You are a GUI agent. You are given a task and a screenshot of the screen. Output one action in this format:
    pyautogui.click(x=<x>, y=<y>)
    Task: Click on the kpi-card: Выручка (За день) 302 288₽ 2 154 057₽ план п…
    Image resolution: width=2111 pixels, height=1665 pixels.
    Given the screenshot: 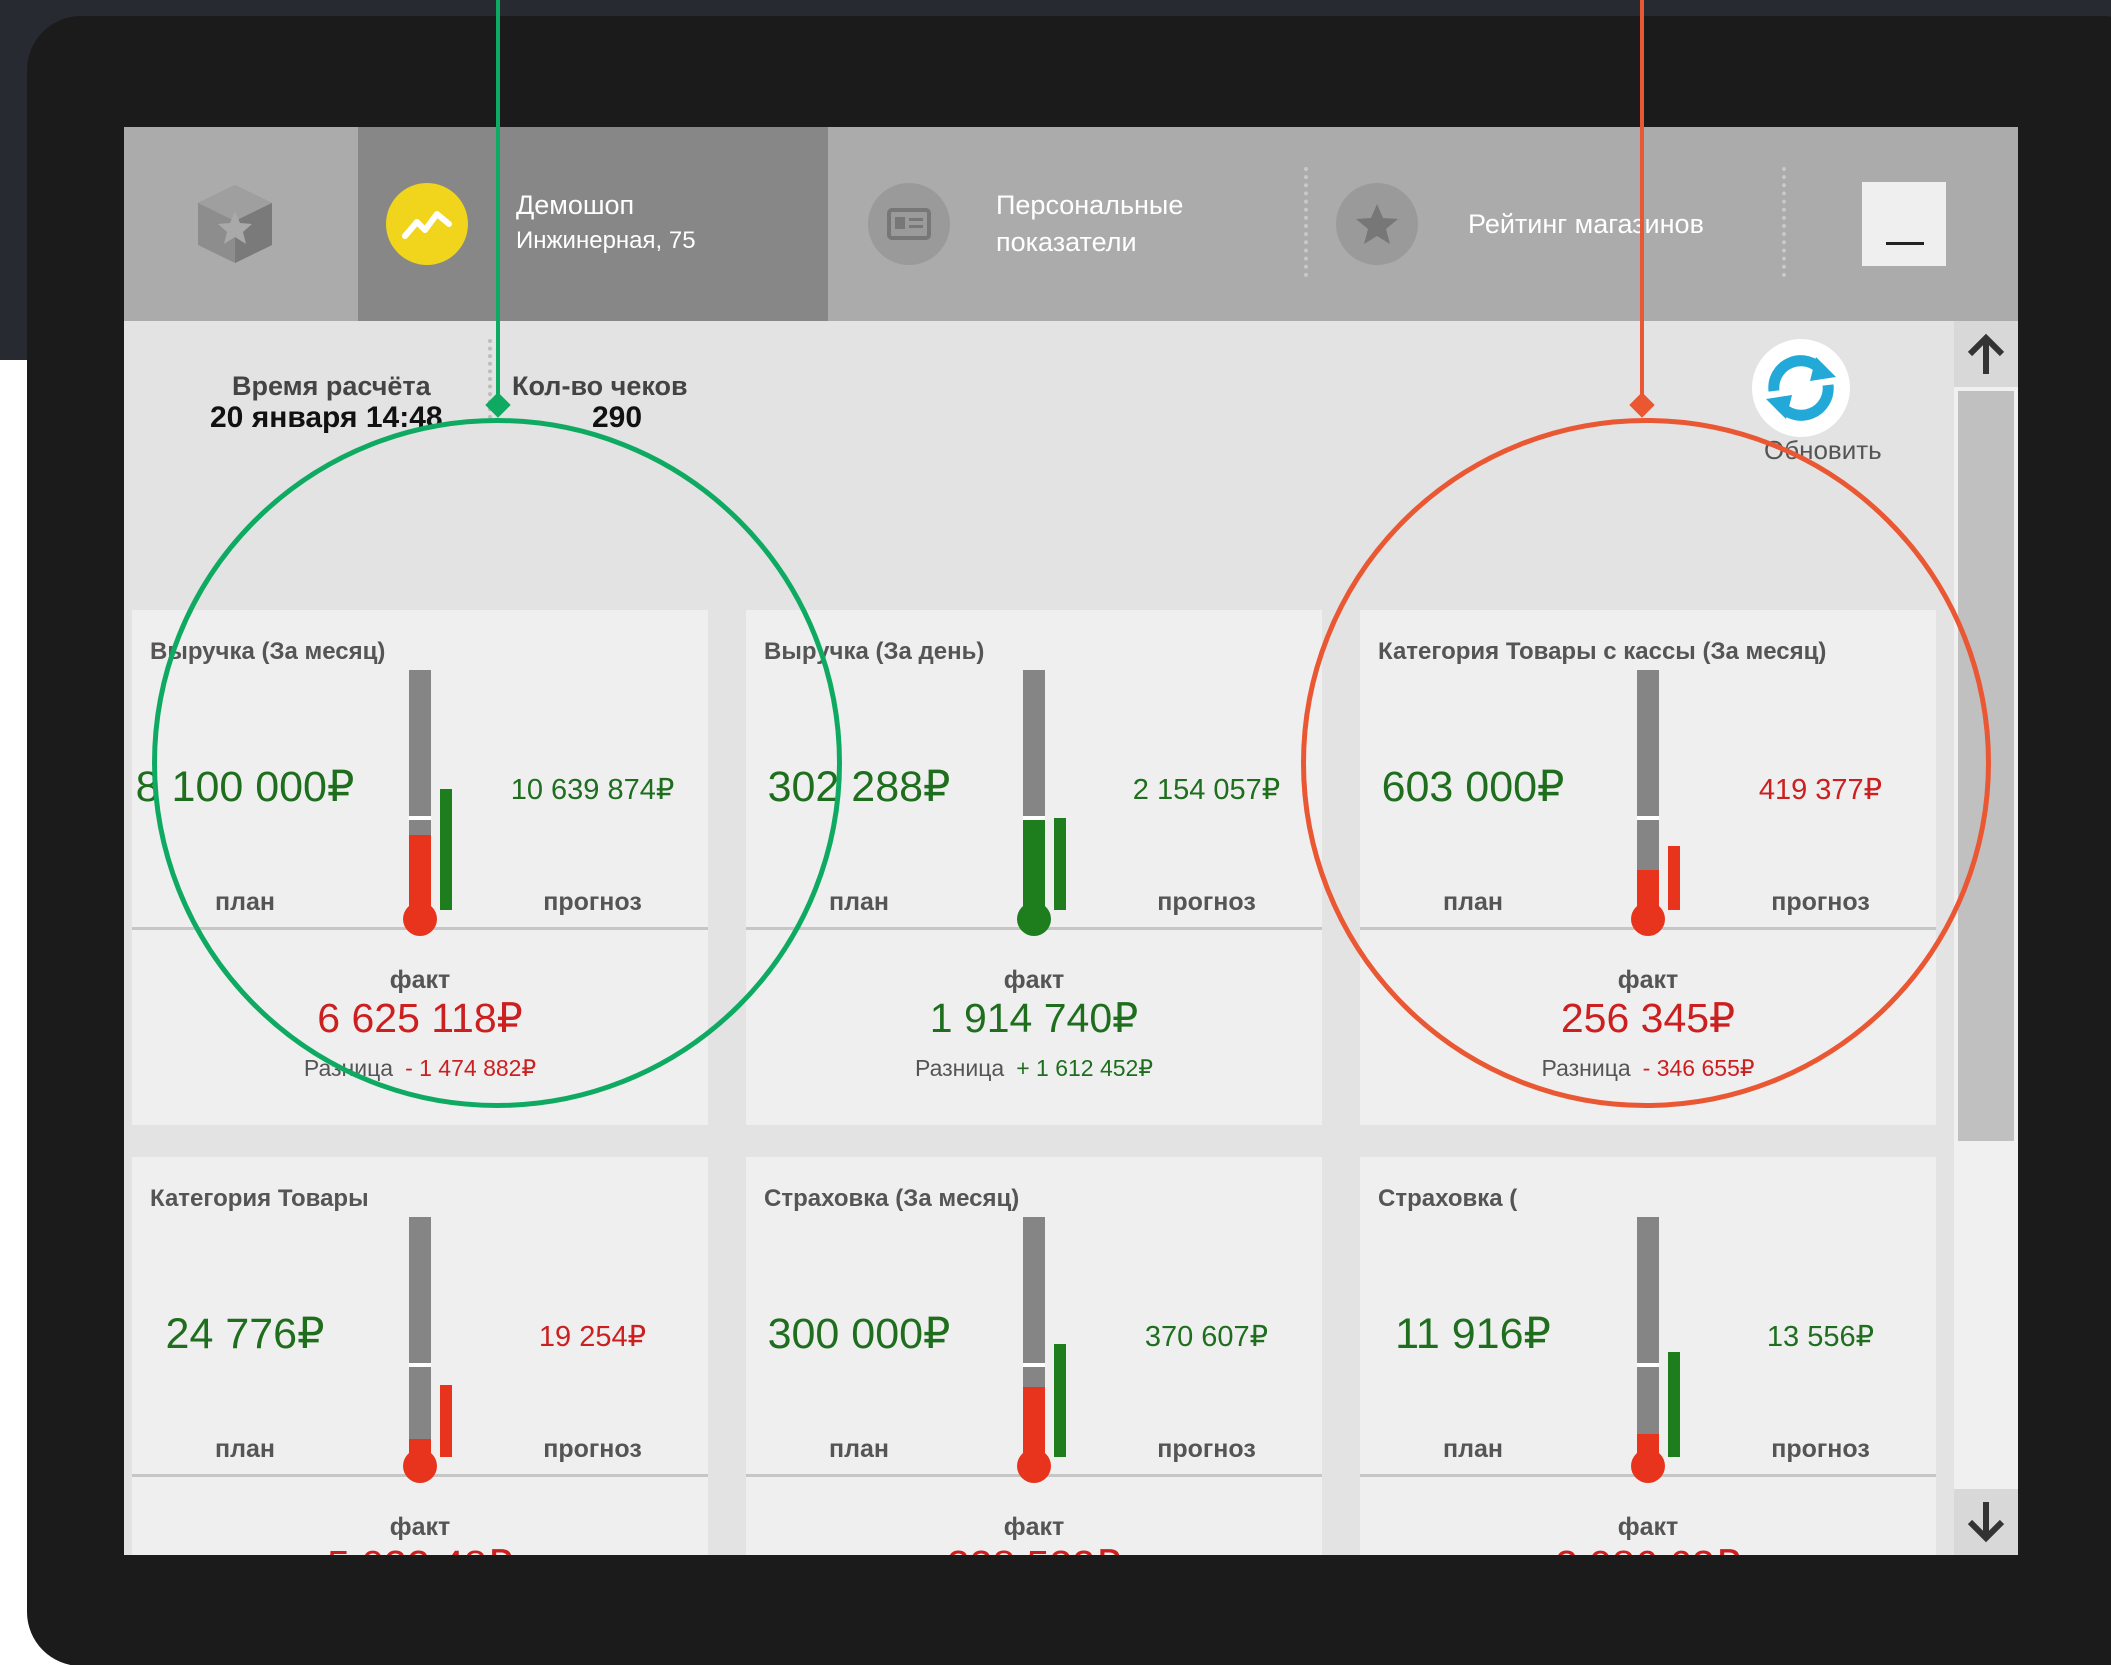 What is the action you would take?
    pyautogui.click(x=1034, y=867)
    